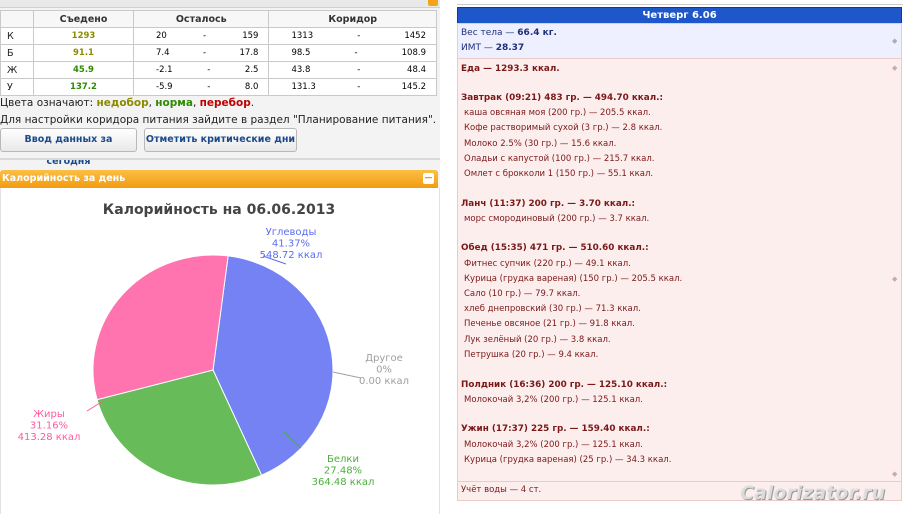  What do you see at coordinates (680, 2) in the screenshot?
I see `top-line` at bounding box center [680, 2].